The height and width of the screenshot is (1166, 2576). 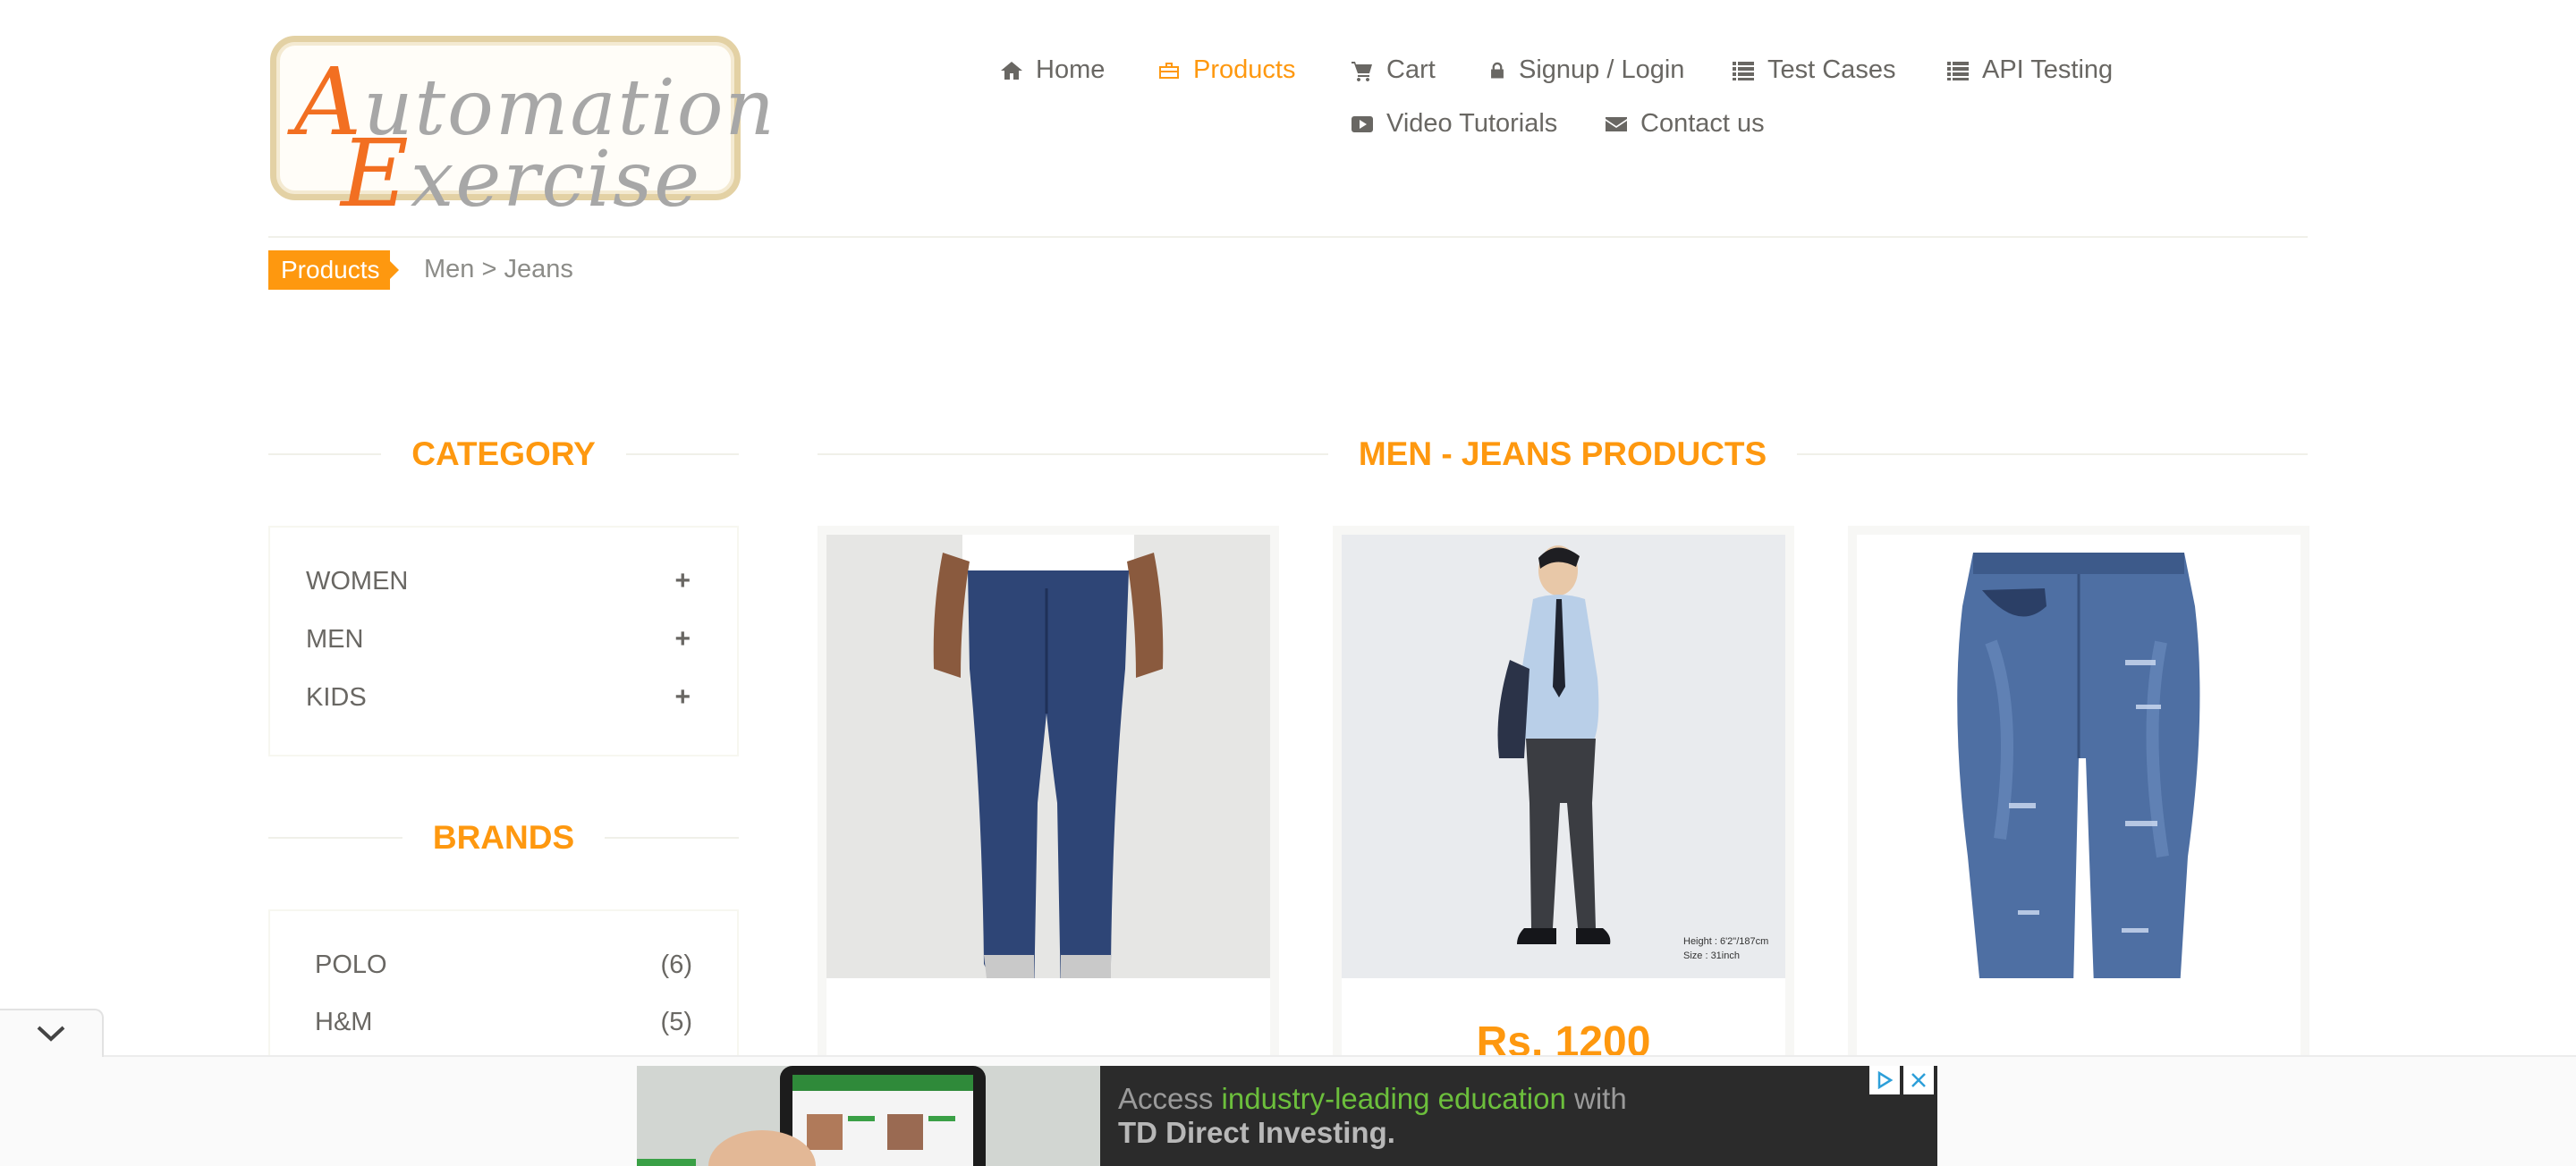 I want to click on products-heading: Men - Jeans Products, so click(x=1563, y=453).